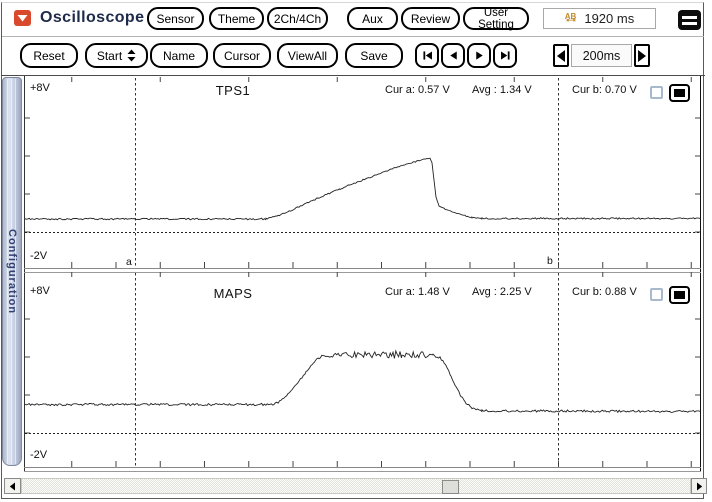 The image size is (712, 502). What do you see at coordinates (109, 55) in the screenshot?
I see `start-button-label: Start` at bounding box center [109, 55].